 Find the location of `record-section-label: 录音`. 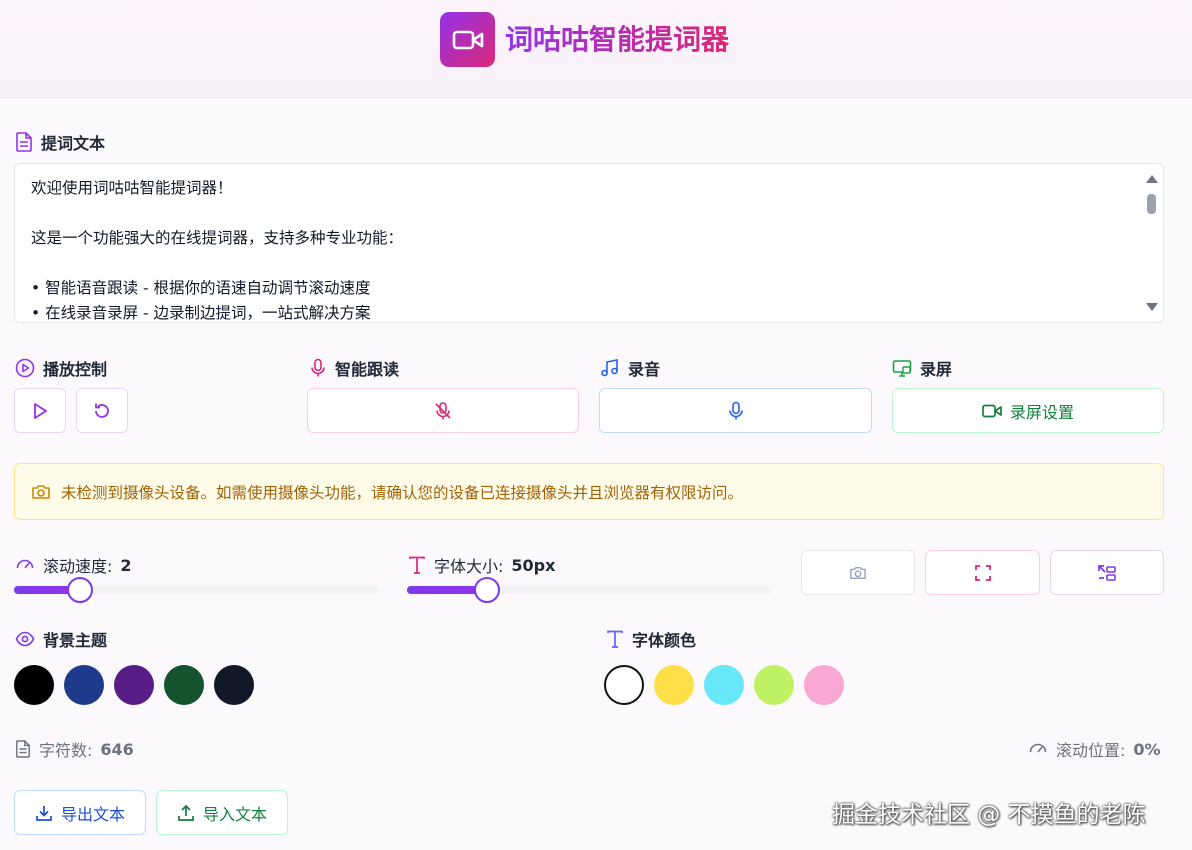

record-section-label: 录音 is located at coordinates (630, 368).